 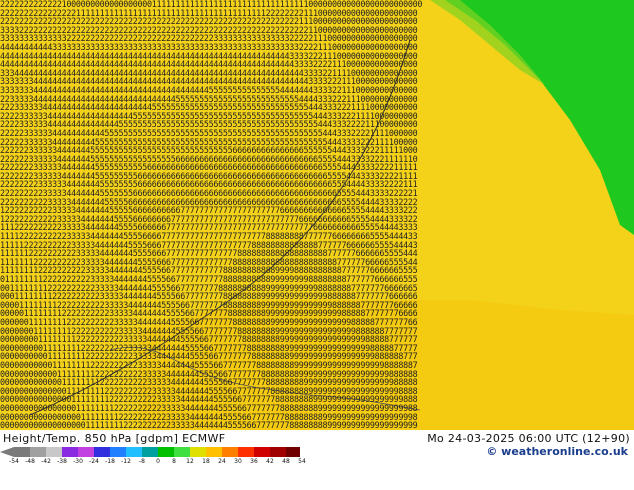 What do you see at coordinates (126, 461) in the screenshot?
I see `legend-tick-label: -12` at bounding box center [126, 461].